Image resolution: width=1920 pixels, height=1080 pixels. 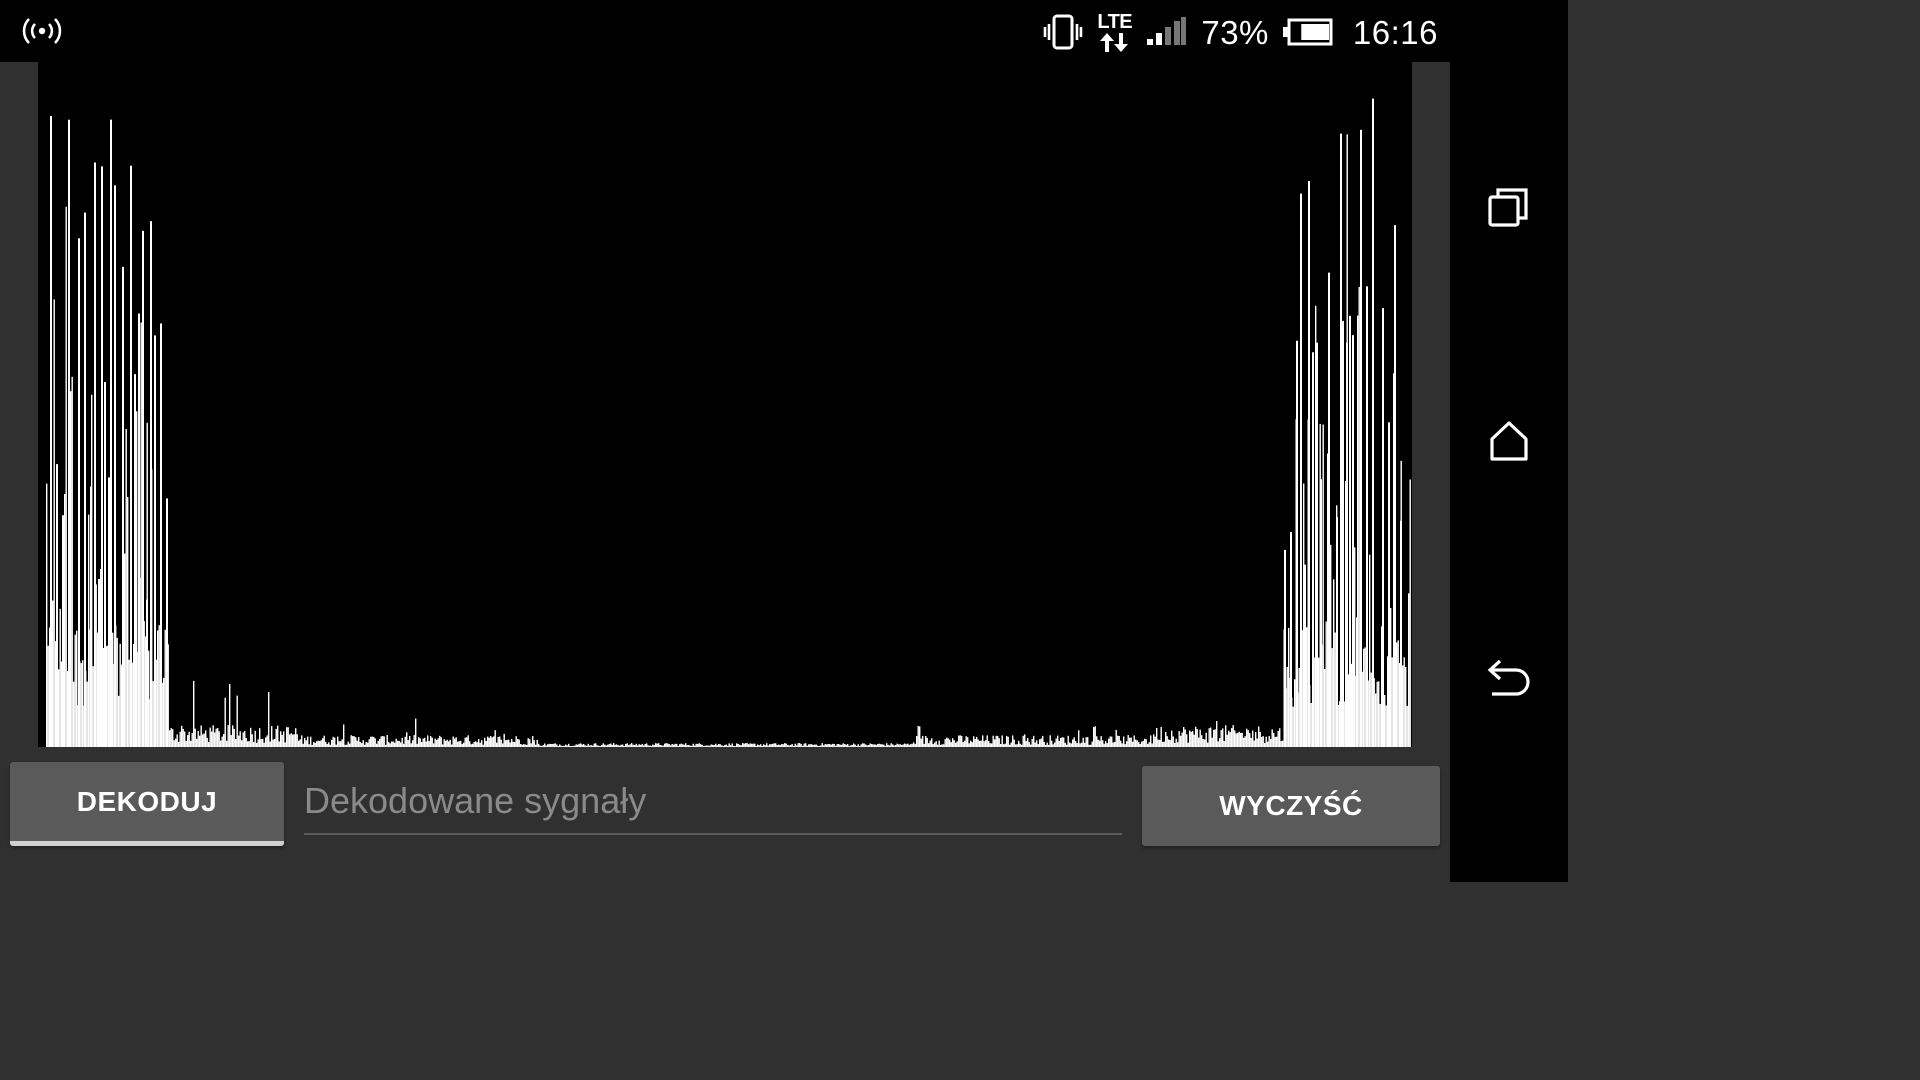 I want to click on lte-data-icon: LTE, so click(x=1115, y=32).